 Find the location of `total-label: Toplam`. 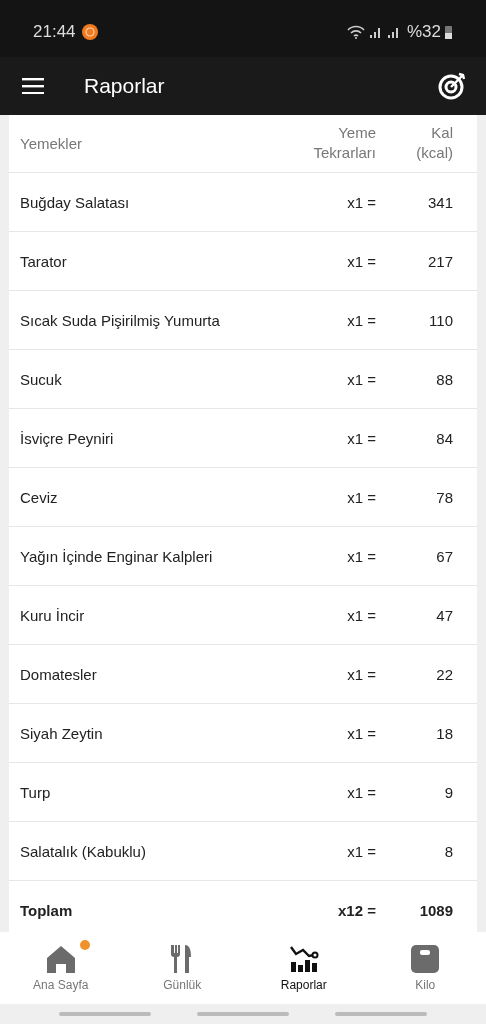

total-label: Toplam is located at coordinates (47, 910).